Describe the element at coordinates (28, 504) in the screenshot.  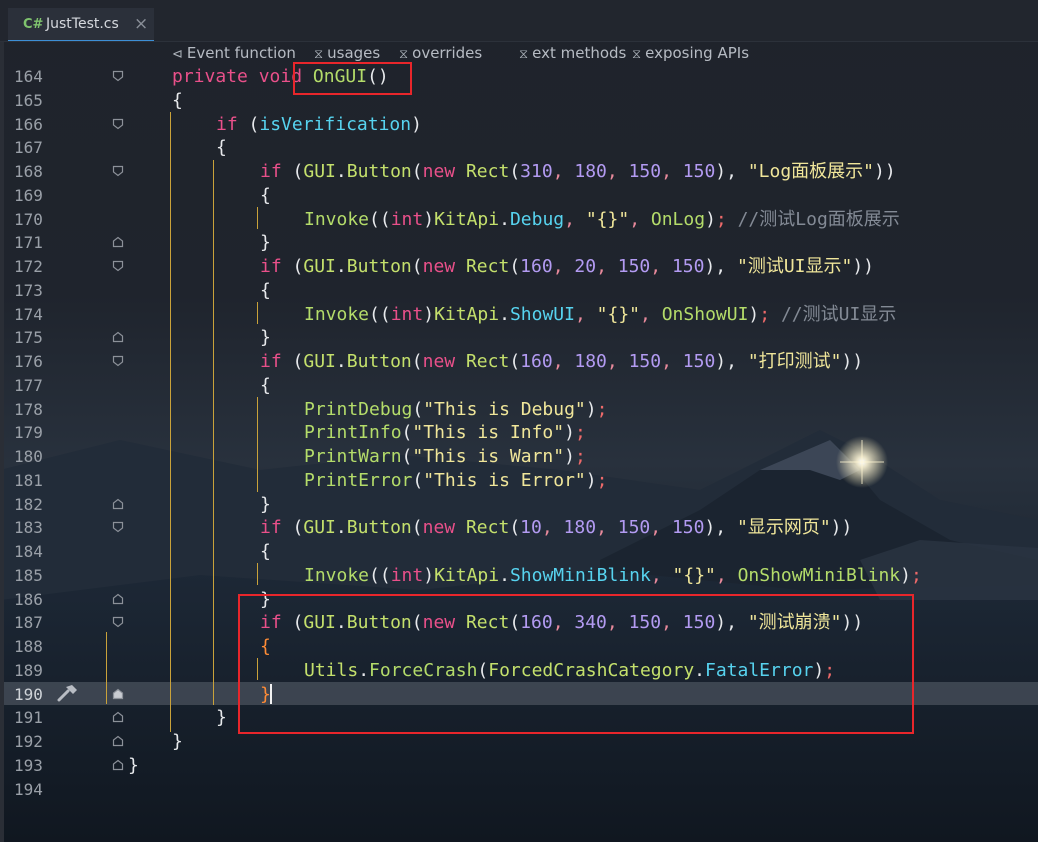
I see `line-number: 182` at that location.